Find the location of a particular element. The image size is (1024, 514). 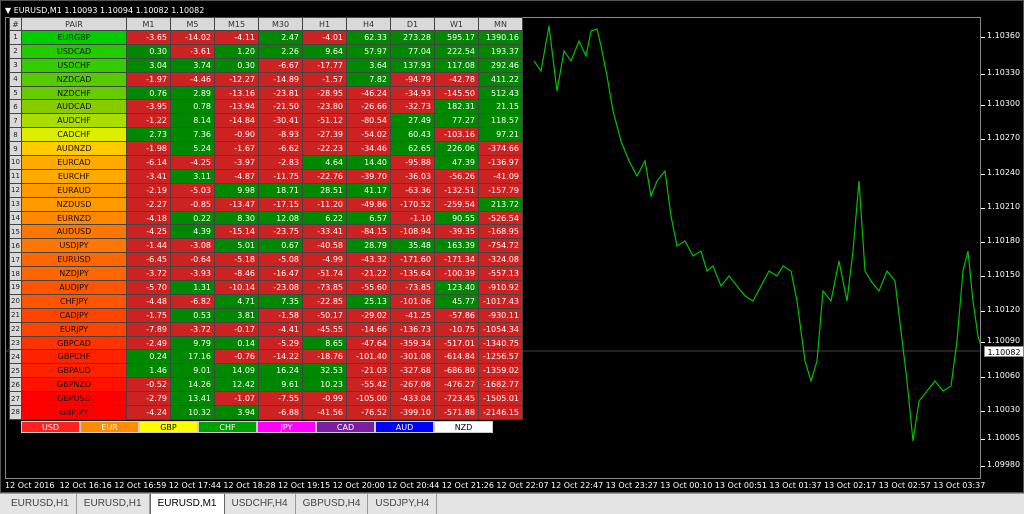

column-header: M15 is located at coordinates (237, 24).